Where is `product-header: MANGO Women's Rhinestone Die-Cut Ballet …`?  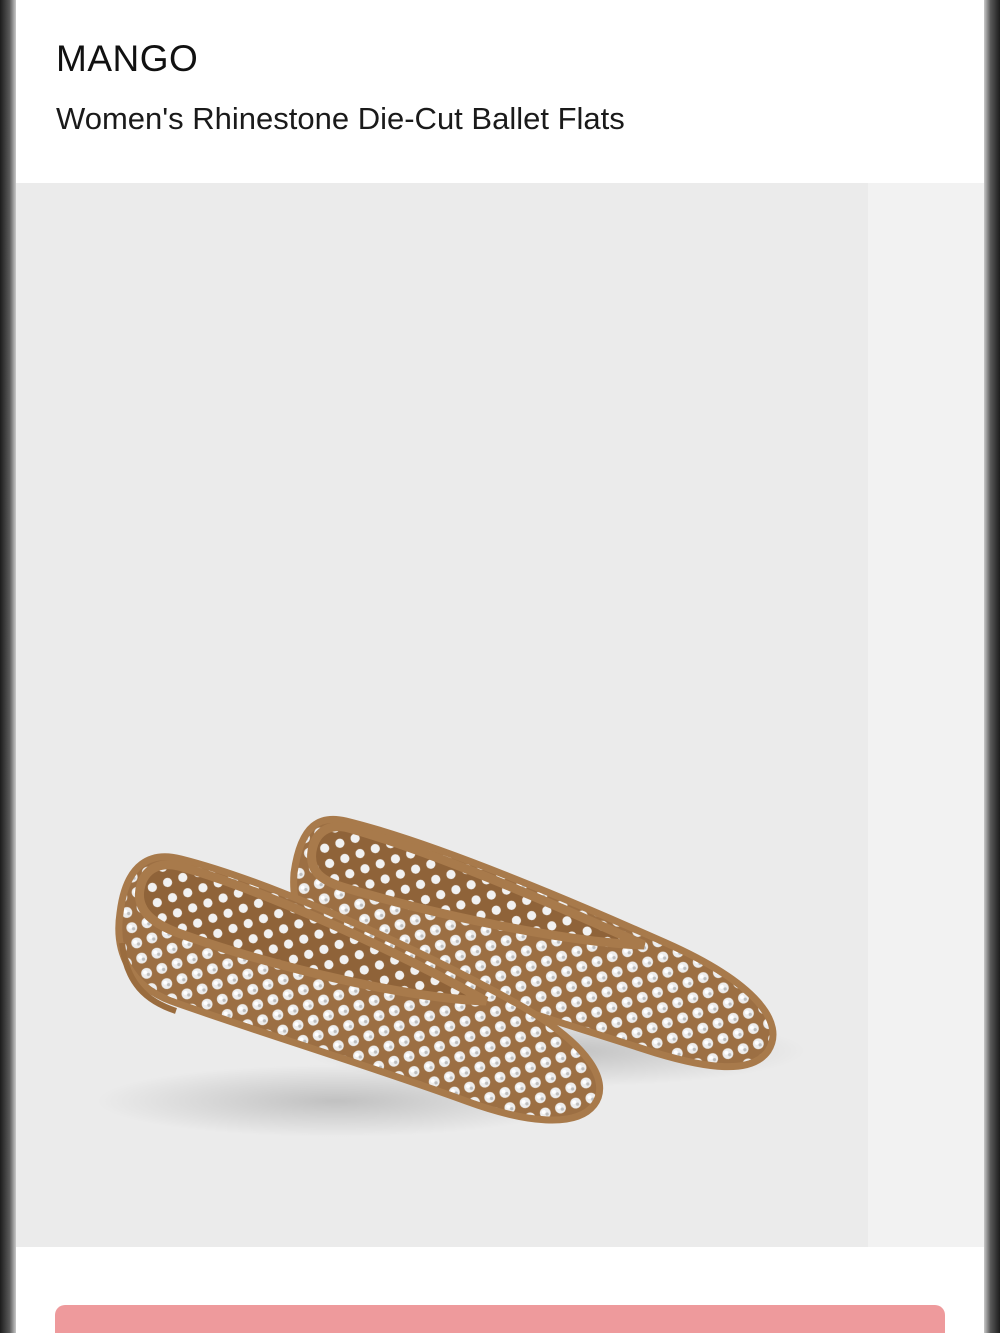
product-header: MANGO Women's Rhinestone Die-Cut Ballet … is located at coordinates (500, 91).